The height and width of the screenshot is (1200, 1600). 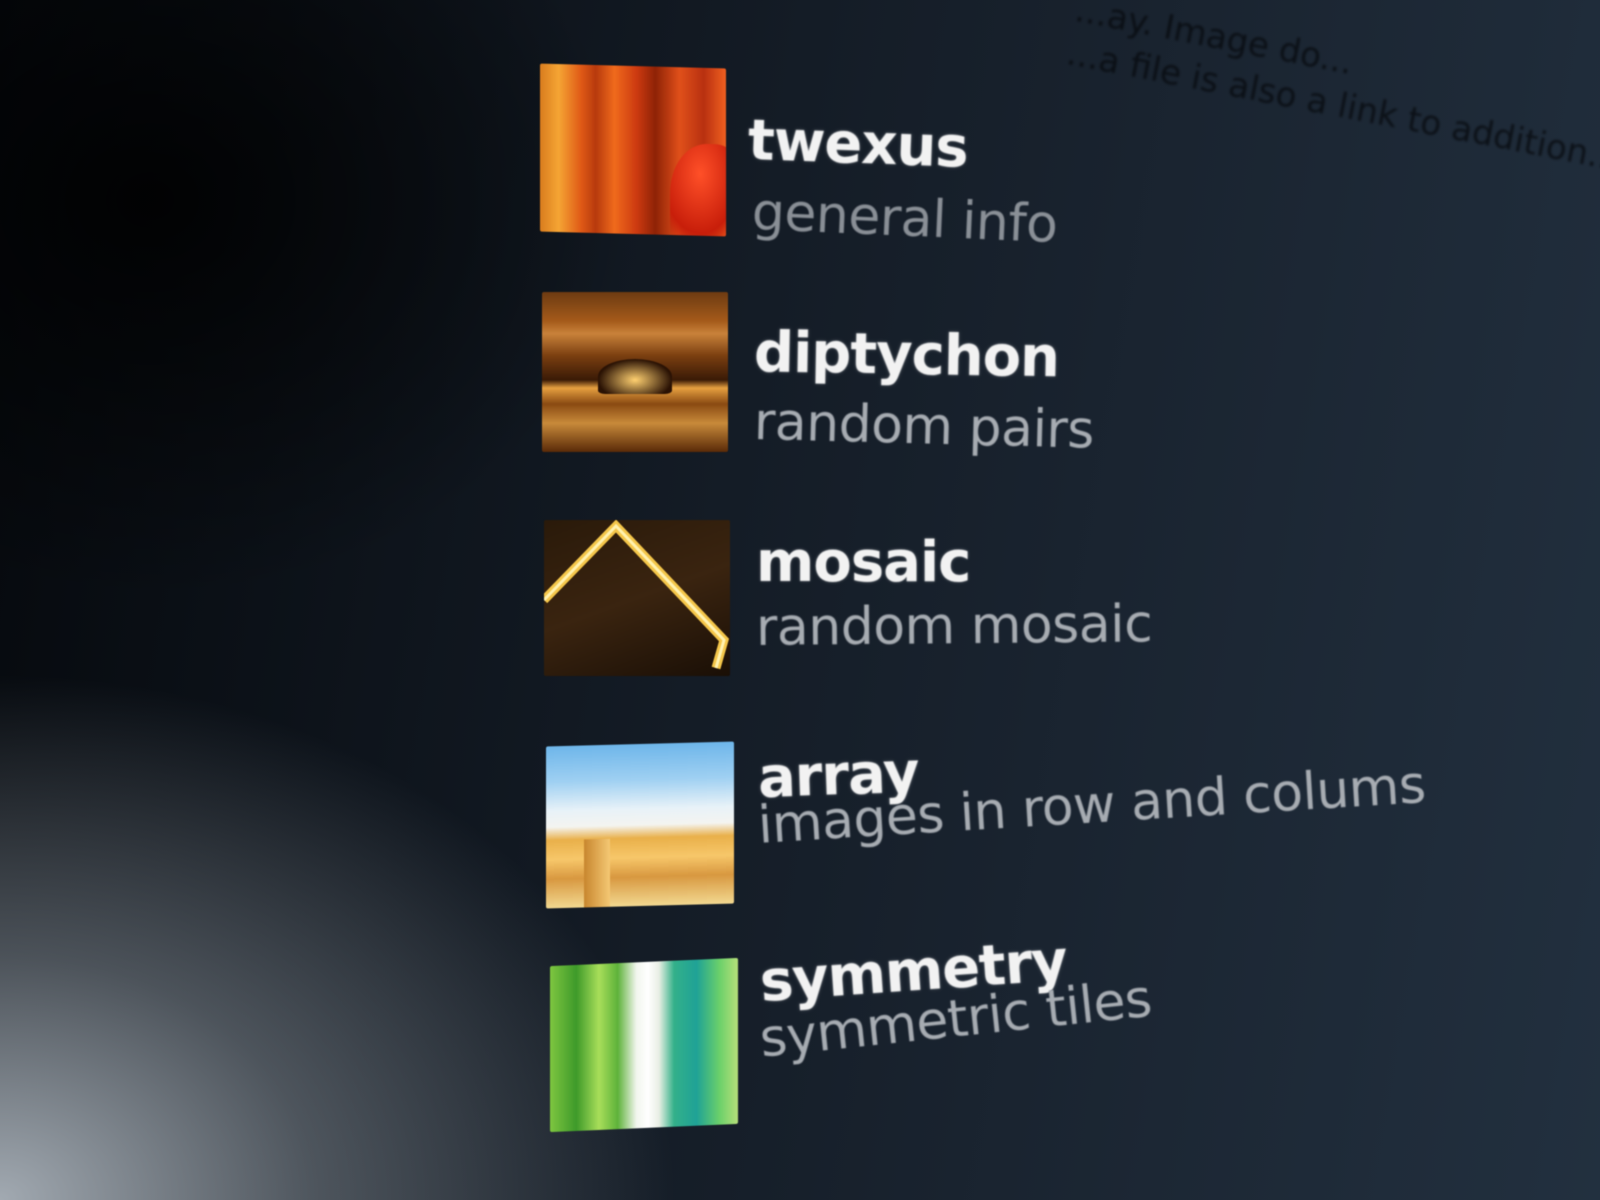 What do you see at coordinates (863, 562) in the screenshot?
I see `menu-item-title: mosaic` at bounding box center [863, 562].